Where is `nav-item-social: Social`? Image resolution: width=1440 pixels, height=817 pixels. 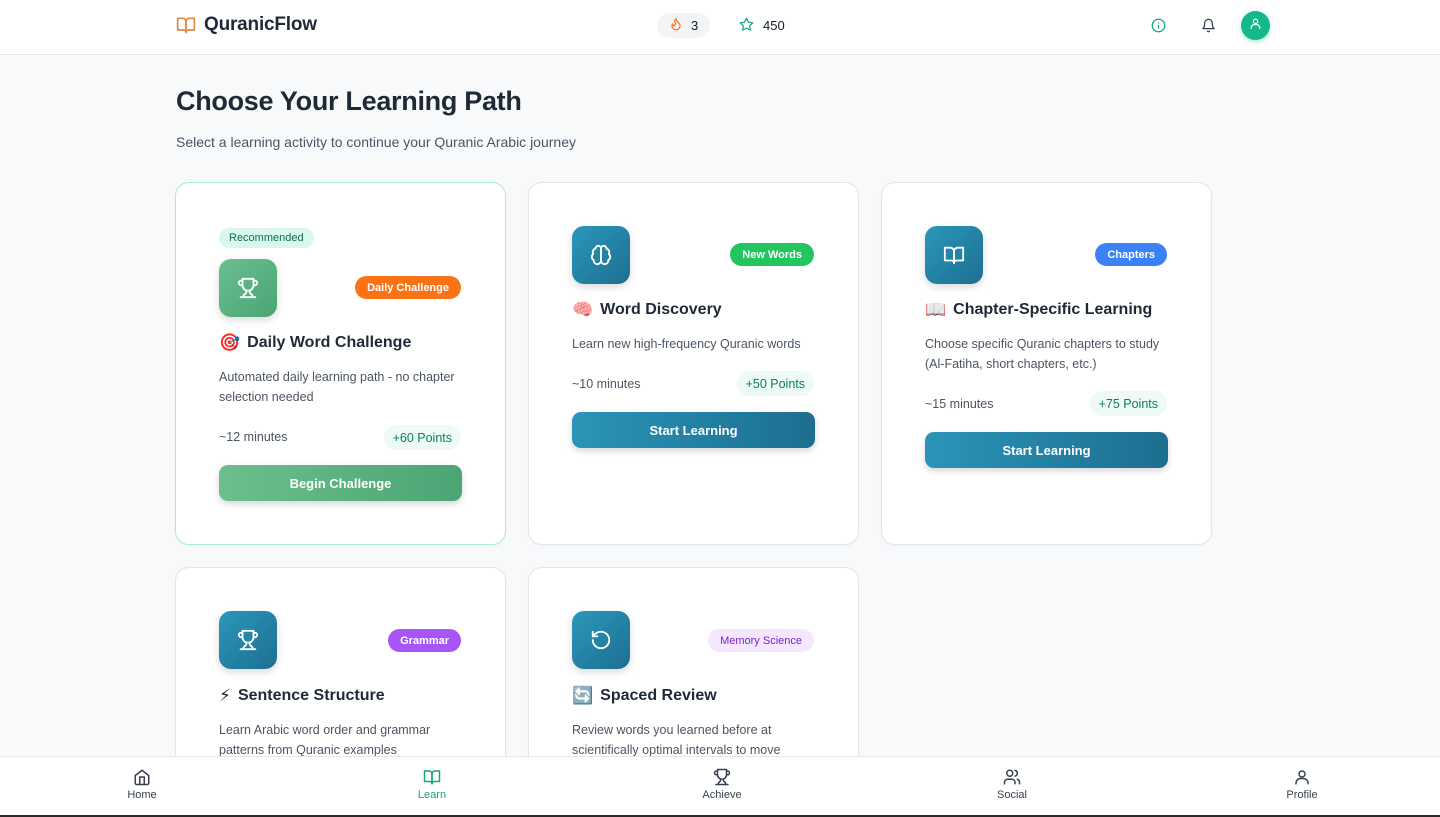
nav-item-social: Social is located at coordinates (1012, 784).